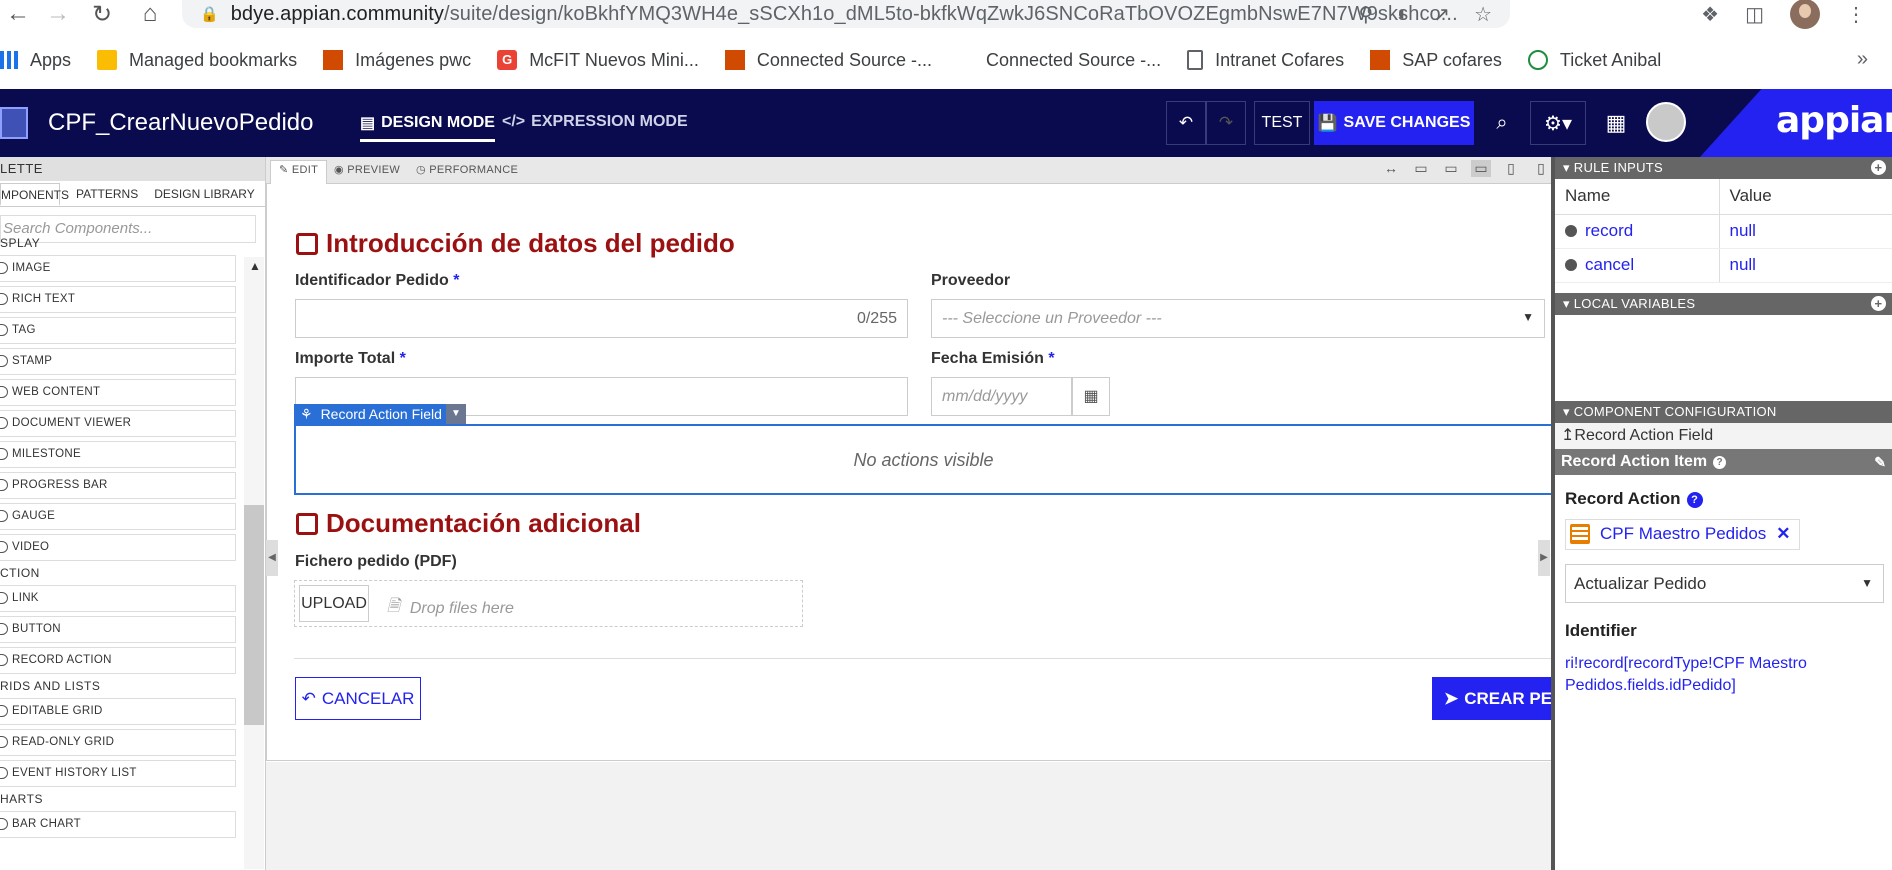 Image resolution: width=1892 pixels, height=870 pixels. What do you see at coordinates (1616, 123) in the screenshot?
I see `app-grid-icon: ▦` at bounding box center [1616, 123].